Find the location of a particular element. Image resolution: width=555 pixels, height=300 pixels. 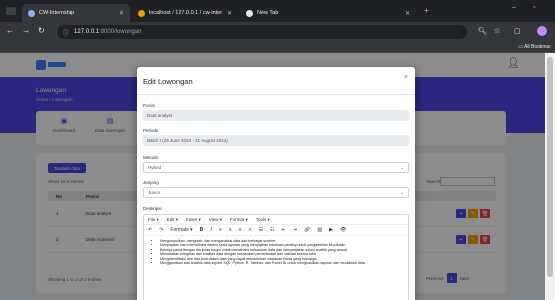

zoom-icon: 🔍︎ is located at coordinates (482, 31).